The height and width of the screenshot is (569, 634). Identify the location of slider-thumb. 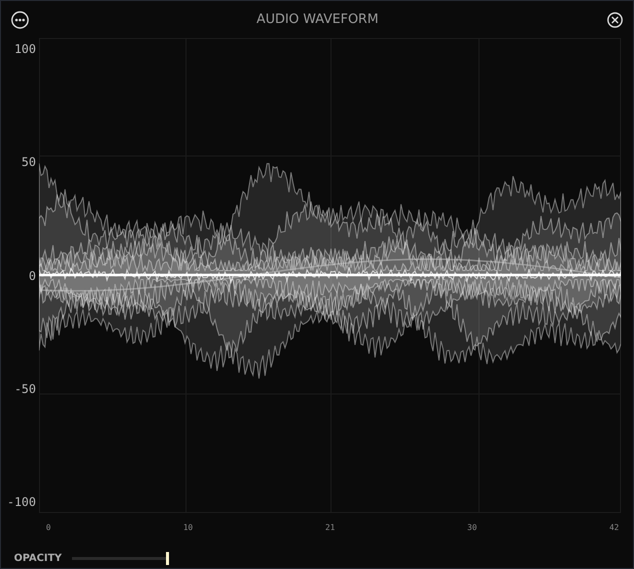
(167, 558).